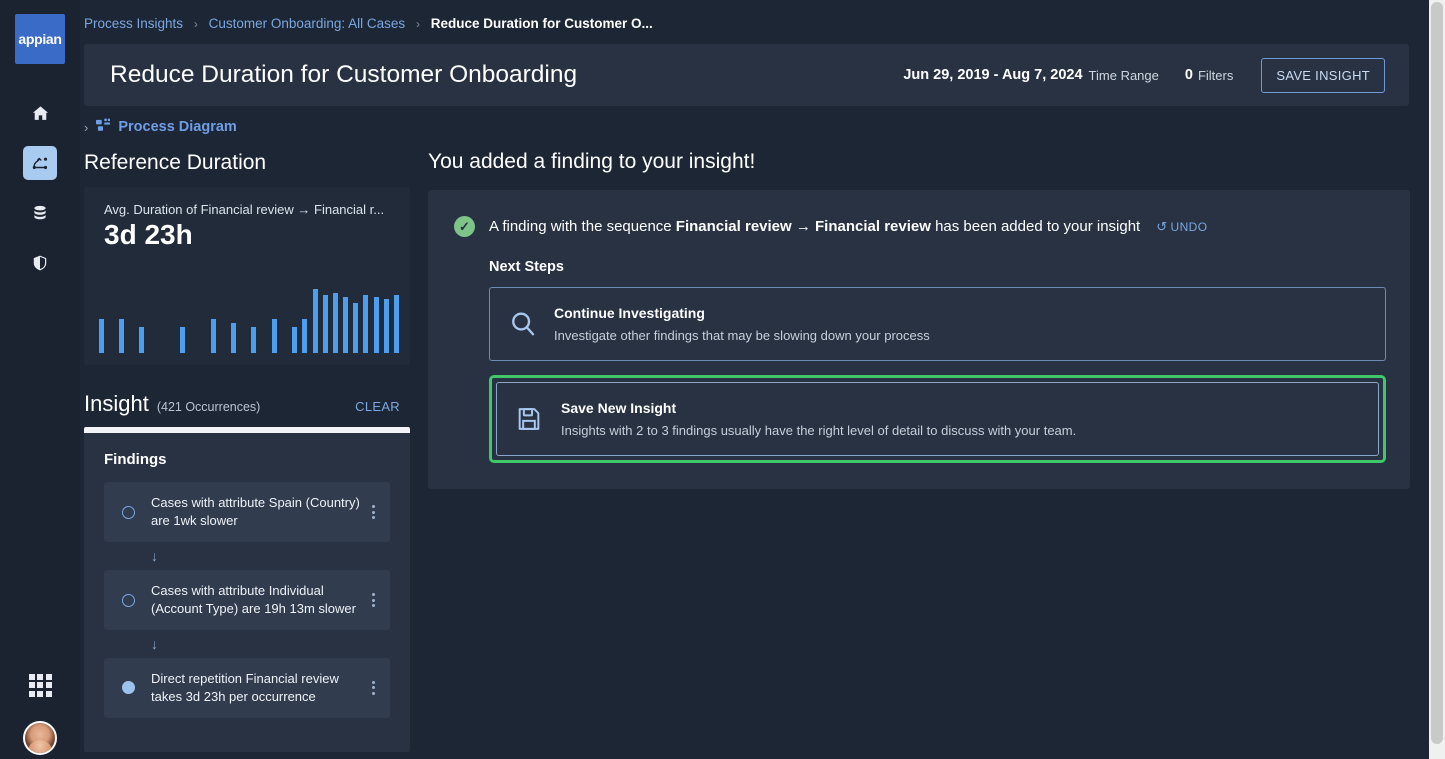 The height and width of the screenshot is (759, 1445). I want to click on database-icon, so click(40, 213).